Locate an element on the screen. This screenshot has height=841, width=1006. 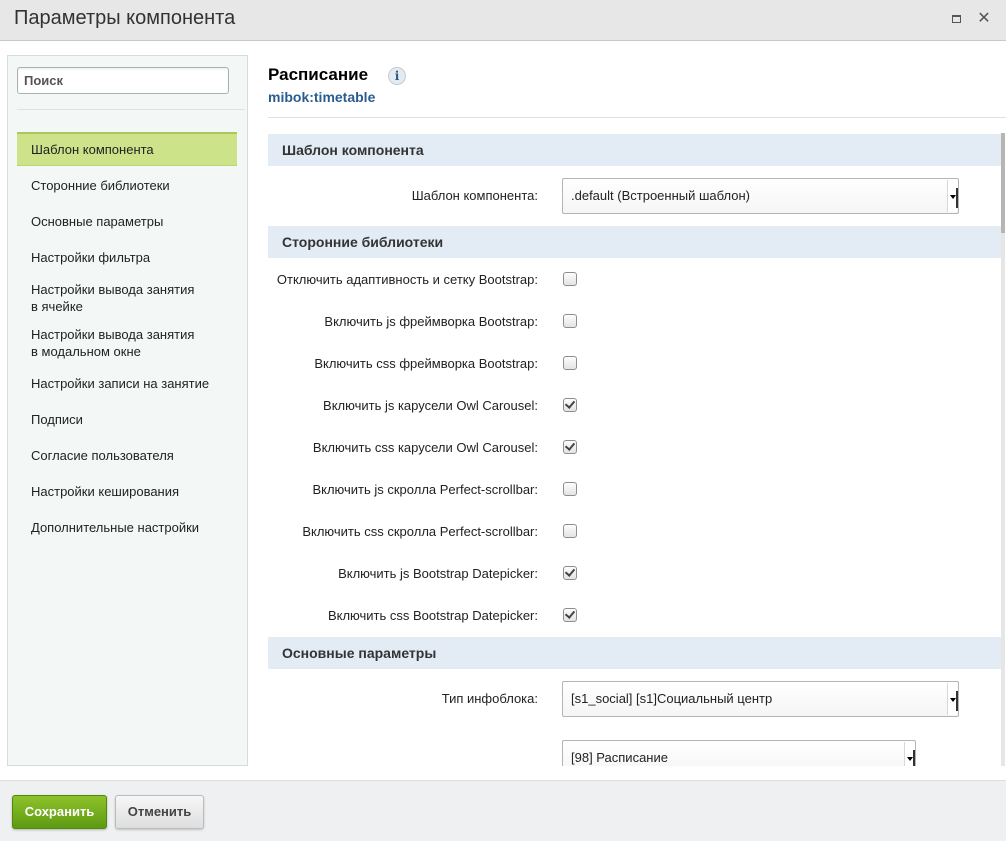
checkbox-bootstrap-js is located at coordinates (570, 321).